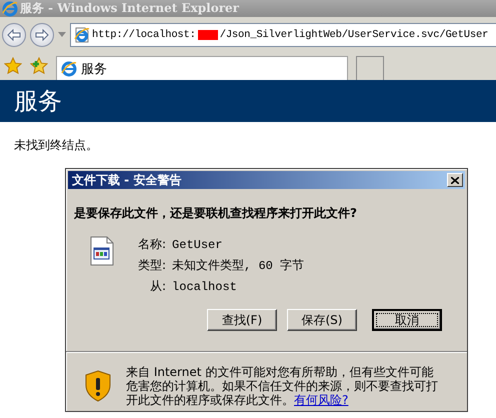  Describe the element at coordinates (370, 68) in the screenshot. I see `new-tab-button` at that location.